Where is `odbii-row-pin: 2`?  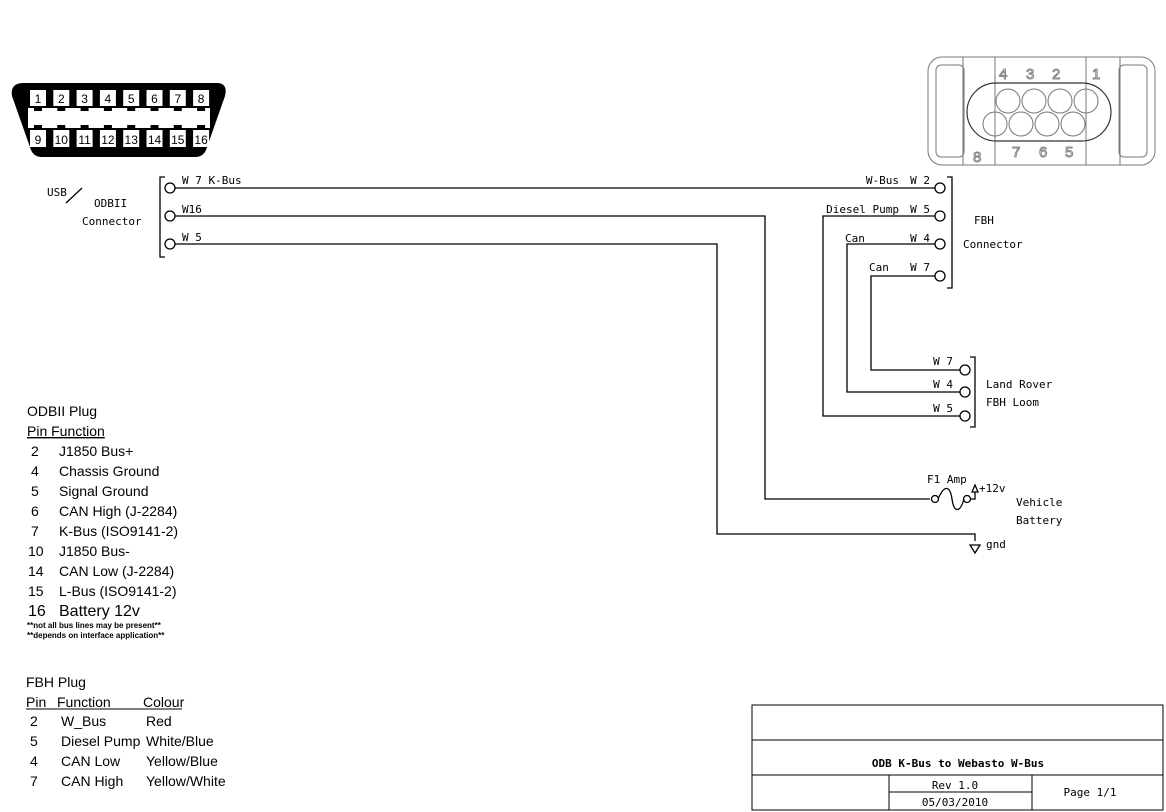
odbii-row-pin: 2 is located at coordinates (35, 451).